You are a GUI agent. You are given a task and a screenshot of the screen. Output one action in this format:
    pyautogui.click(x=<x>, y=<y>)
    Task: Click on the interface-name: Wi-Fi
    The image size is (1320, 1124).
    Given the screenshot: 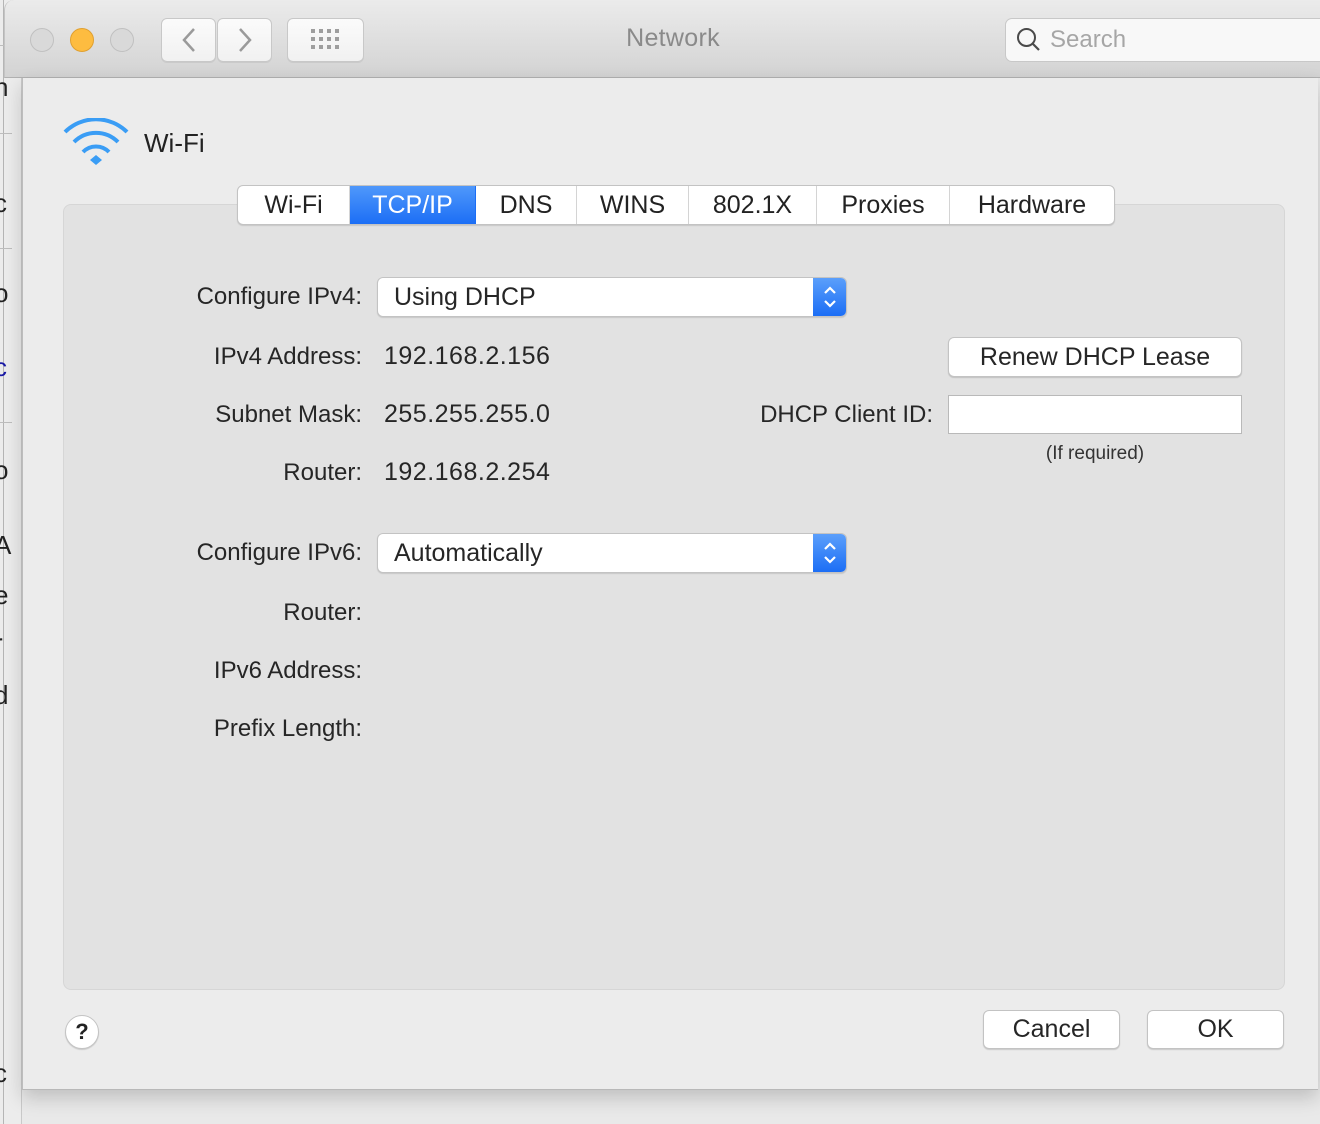 What is the action you would take?
    pyautogui.click(x=174, y=143)
    